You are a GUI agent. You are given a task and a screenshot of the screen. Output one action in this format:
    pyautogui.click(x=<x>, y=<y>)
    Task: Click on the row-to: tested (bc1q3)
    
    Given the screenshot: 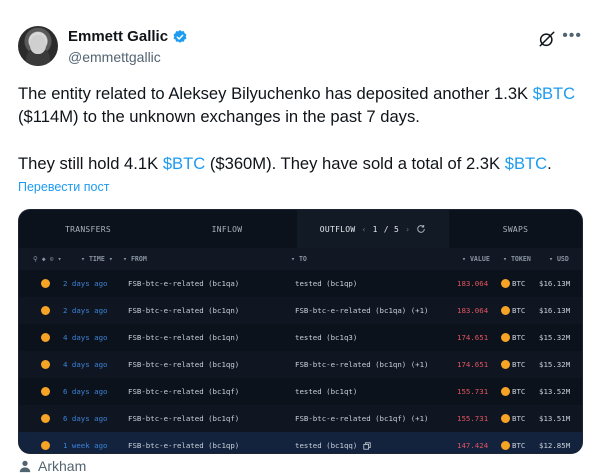 What is the action you would take?
    pyautogui.click(x=326, y=337)
    